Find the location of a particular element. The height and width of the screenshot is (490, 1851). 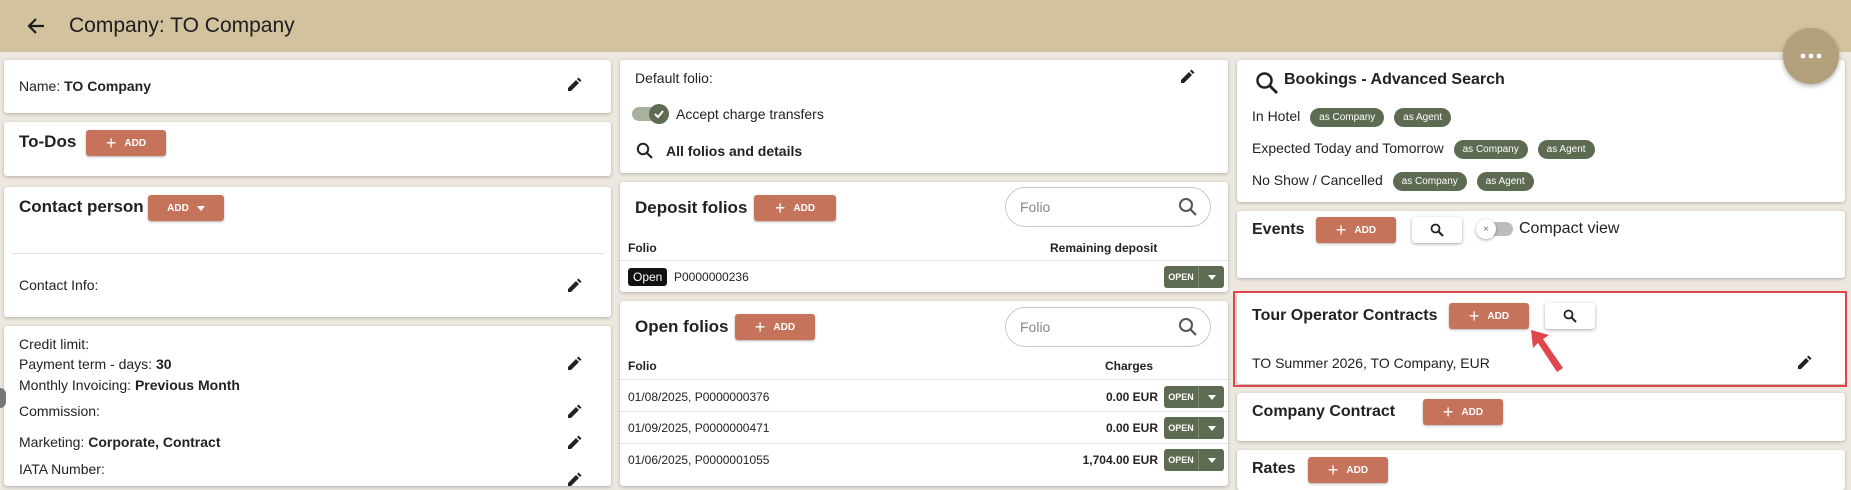

contact-card: Contact person ADD Contact Info: is located at coordinates (307, 252).